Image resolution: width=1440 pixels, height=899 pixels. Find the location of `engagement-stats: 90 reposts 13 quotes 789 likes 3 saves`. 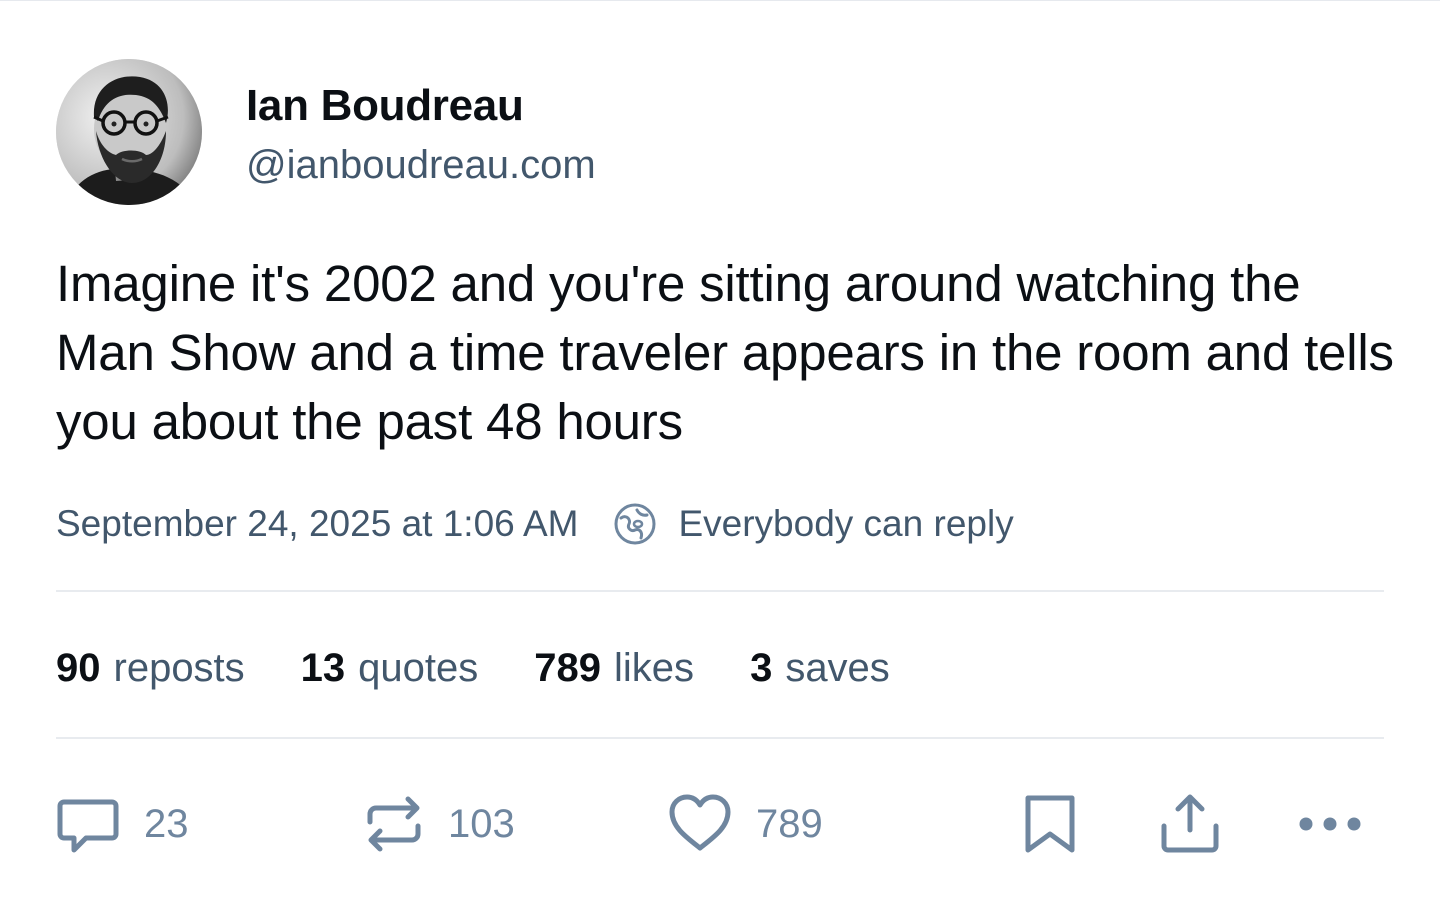

engagement-stats: 90 reposts 13 quotes 789 likes 3 saves is located at coordinates (501, 668).